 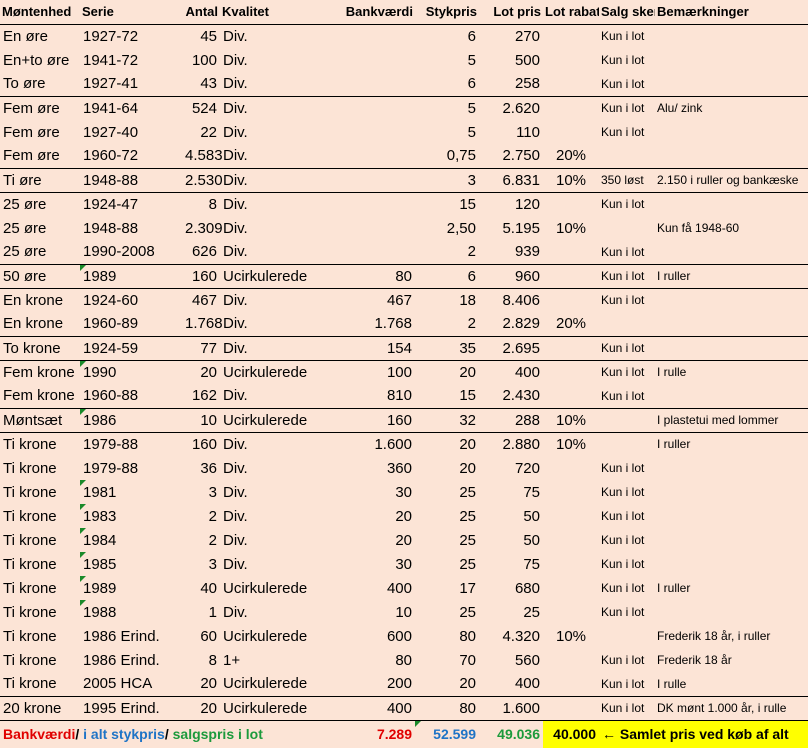 I want to click on cell-stykpris: 15, so click(x=447, y=203).